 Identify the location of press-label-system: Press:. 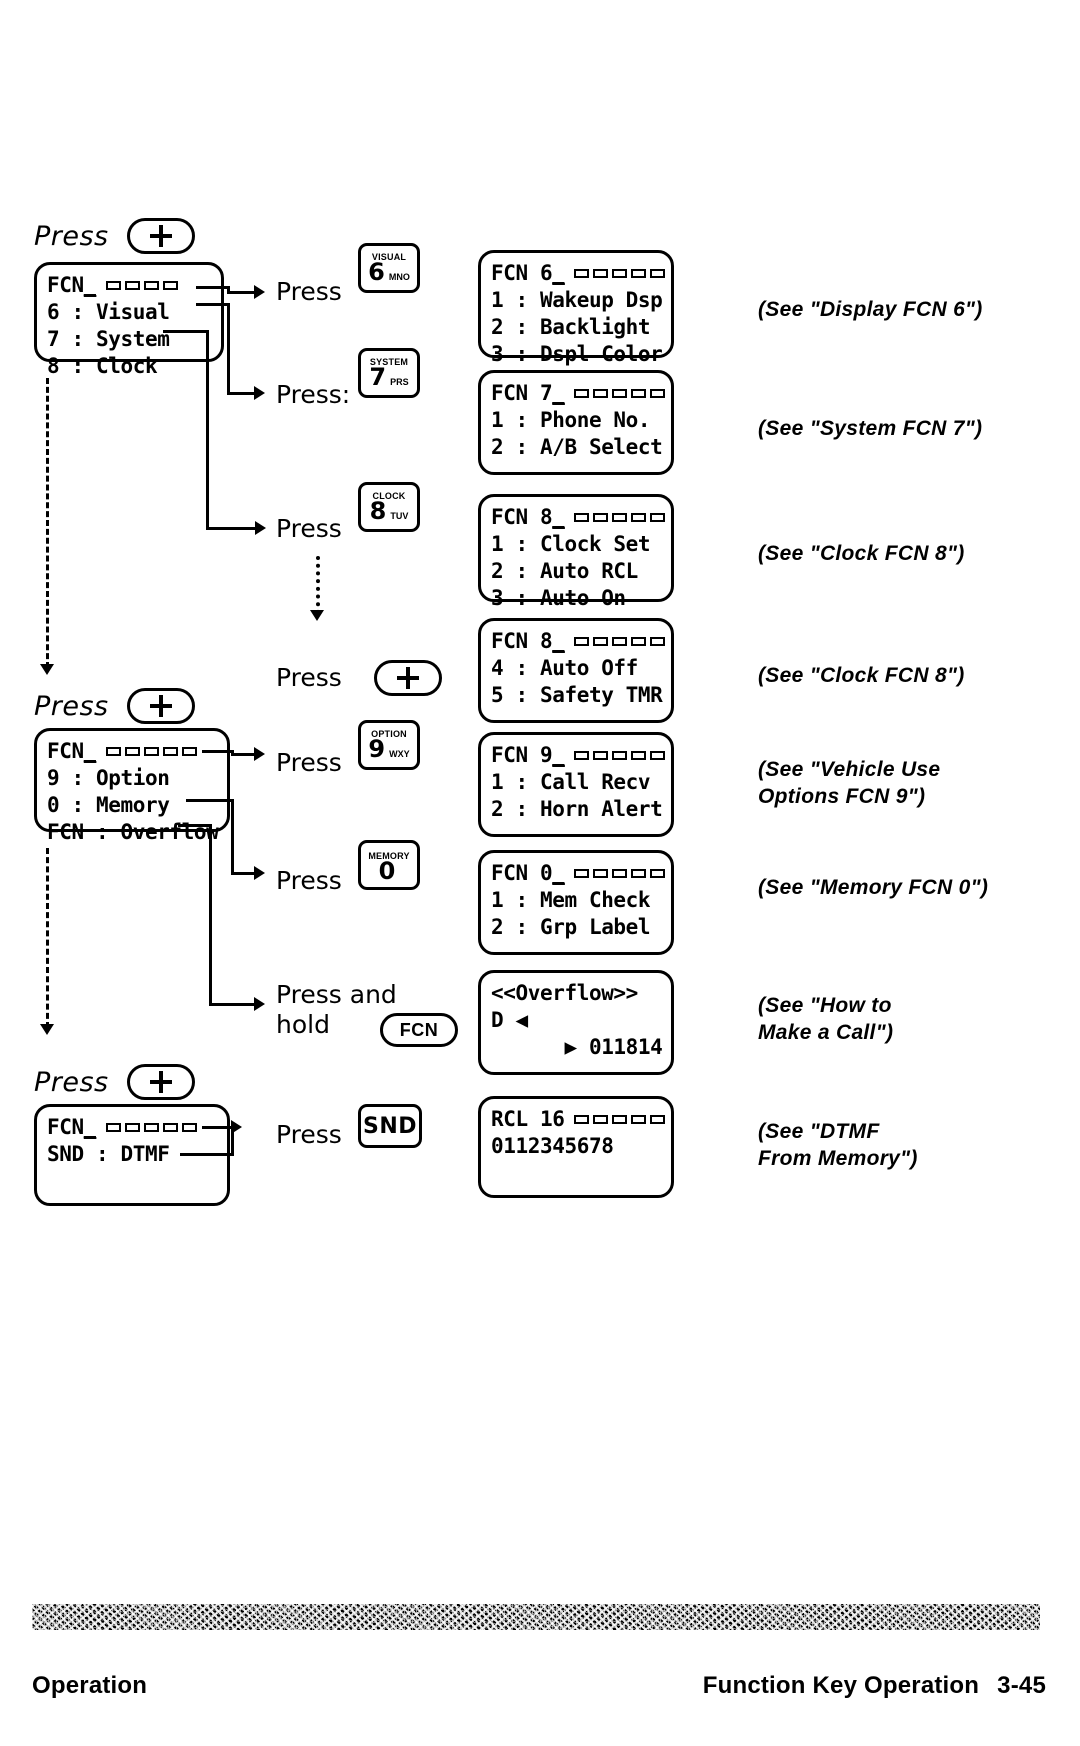
(313, 394).